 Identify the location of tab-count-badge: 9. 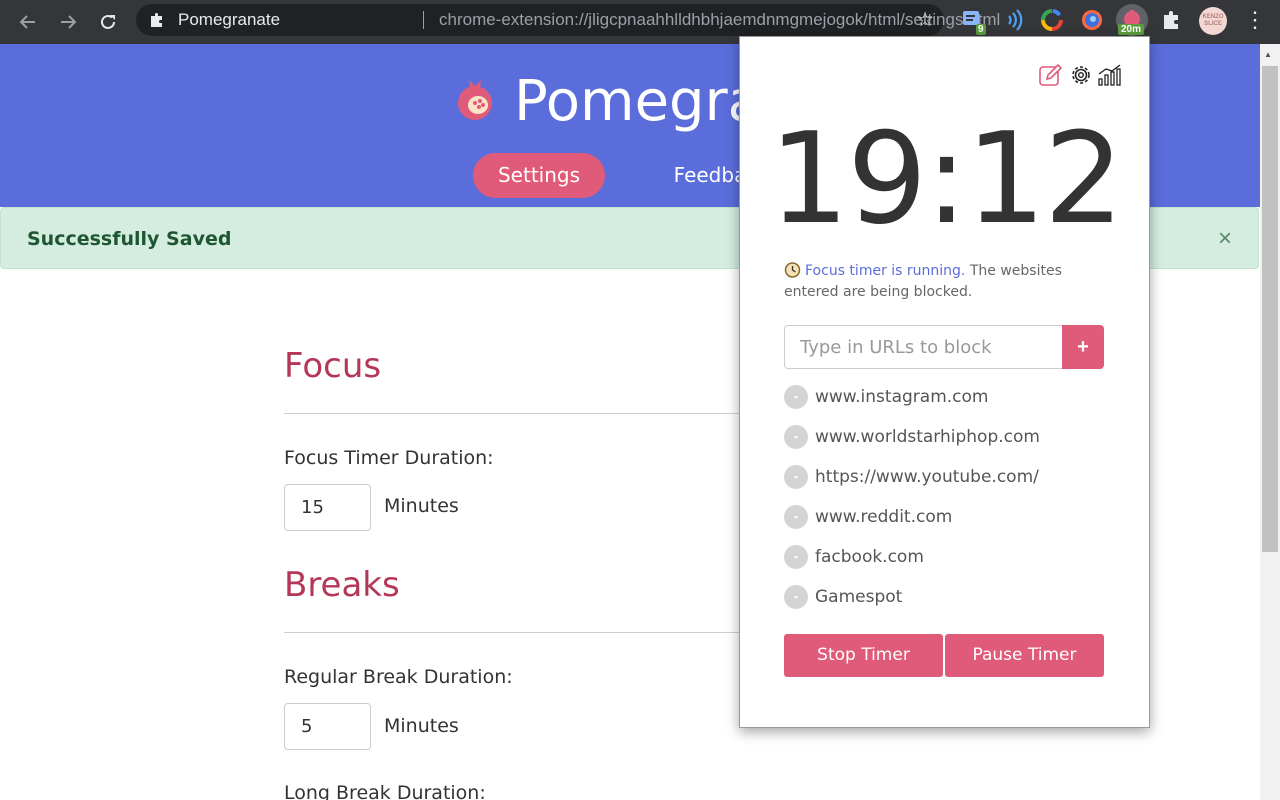
(981, 29).